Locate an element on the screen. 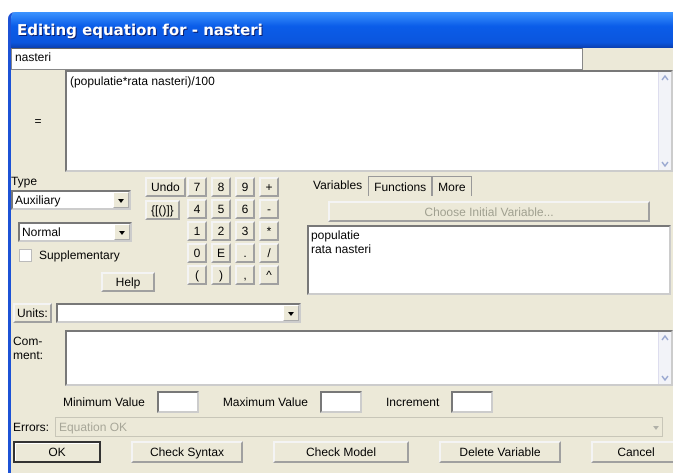 This screenshot has height=473, width=673. units-dropdown is located at coordinates (178, 313).